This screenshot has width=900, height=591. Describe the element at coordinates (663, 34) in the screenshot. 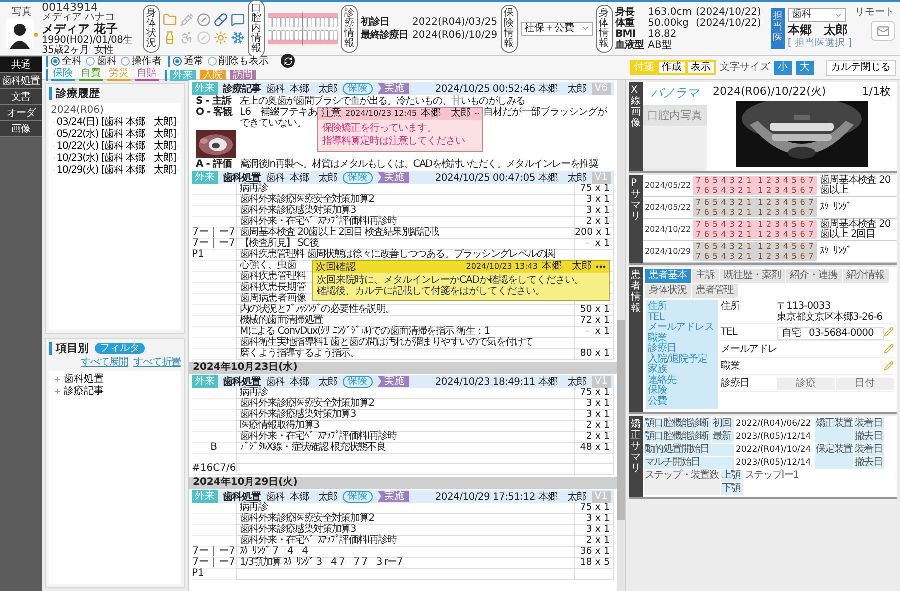

I see `body-value: 18.82` at that location.